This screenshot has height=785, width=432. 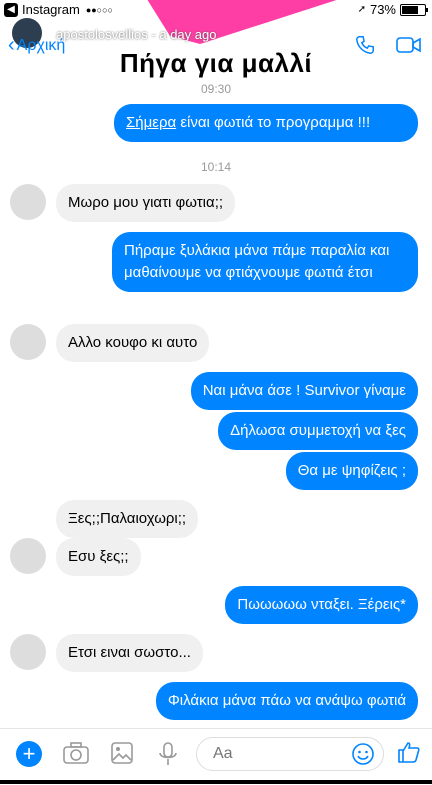 What do you see at coordinates (363, 754) in the screenshot?
I see `emoji-icon` at bounding box center [363, 754].